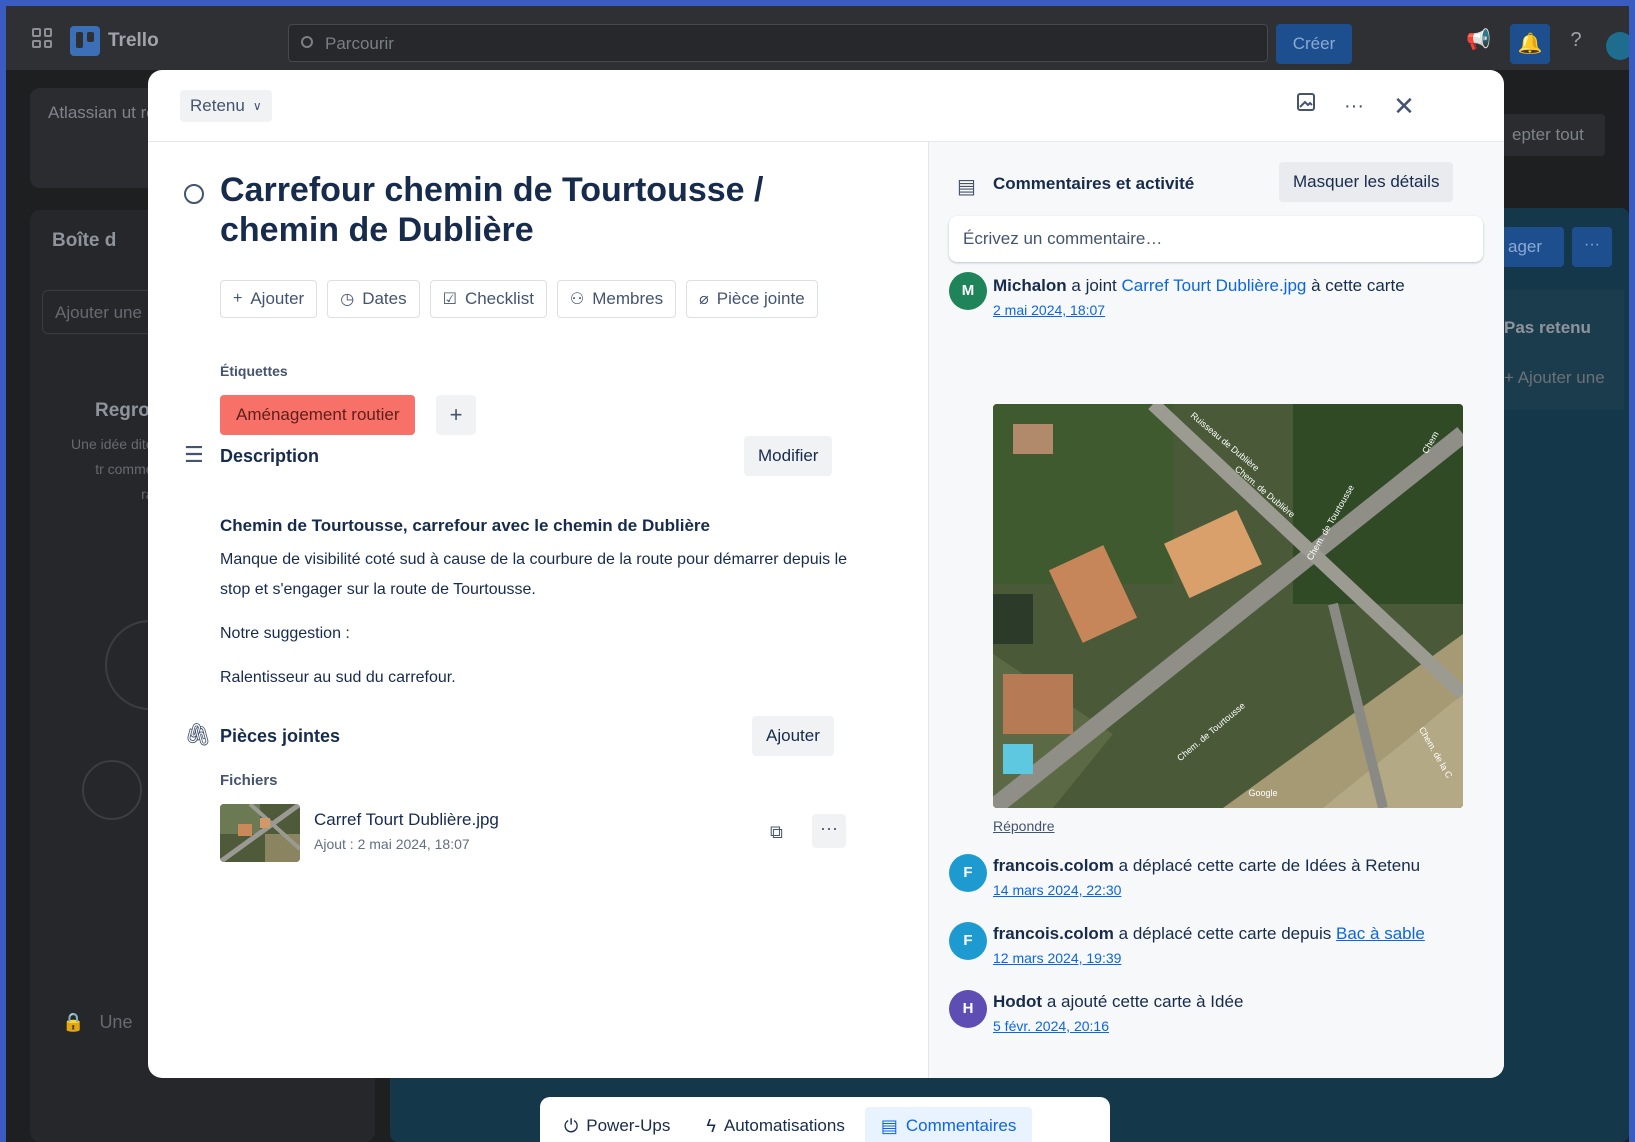  What do you see at coordinates (97, 1022) in the screenshot?
I see `background-lock-row: 🔒 Une` at bounding box center [97, 1022].